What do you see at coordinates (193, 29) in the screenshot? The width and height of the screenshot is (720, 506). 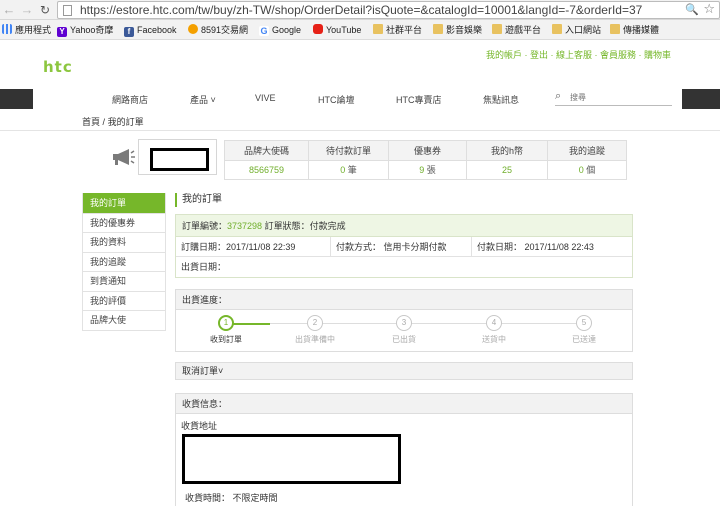 I see `8591-icon` at bounding box center [193, 29].